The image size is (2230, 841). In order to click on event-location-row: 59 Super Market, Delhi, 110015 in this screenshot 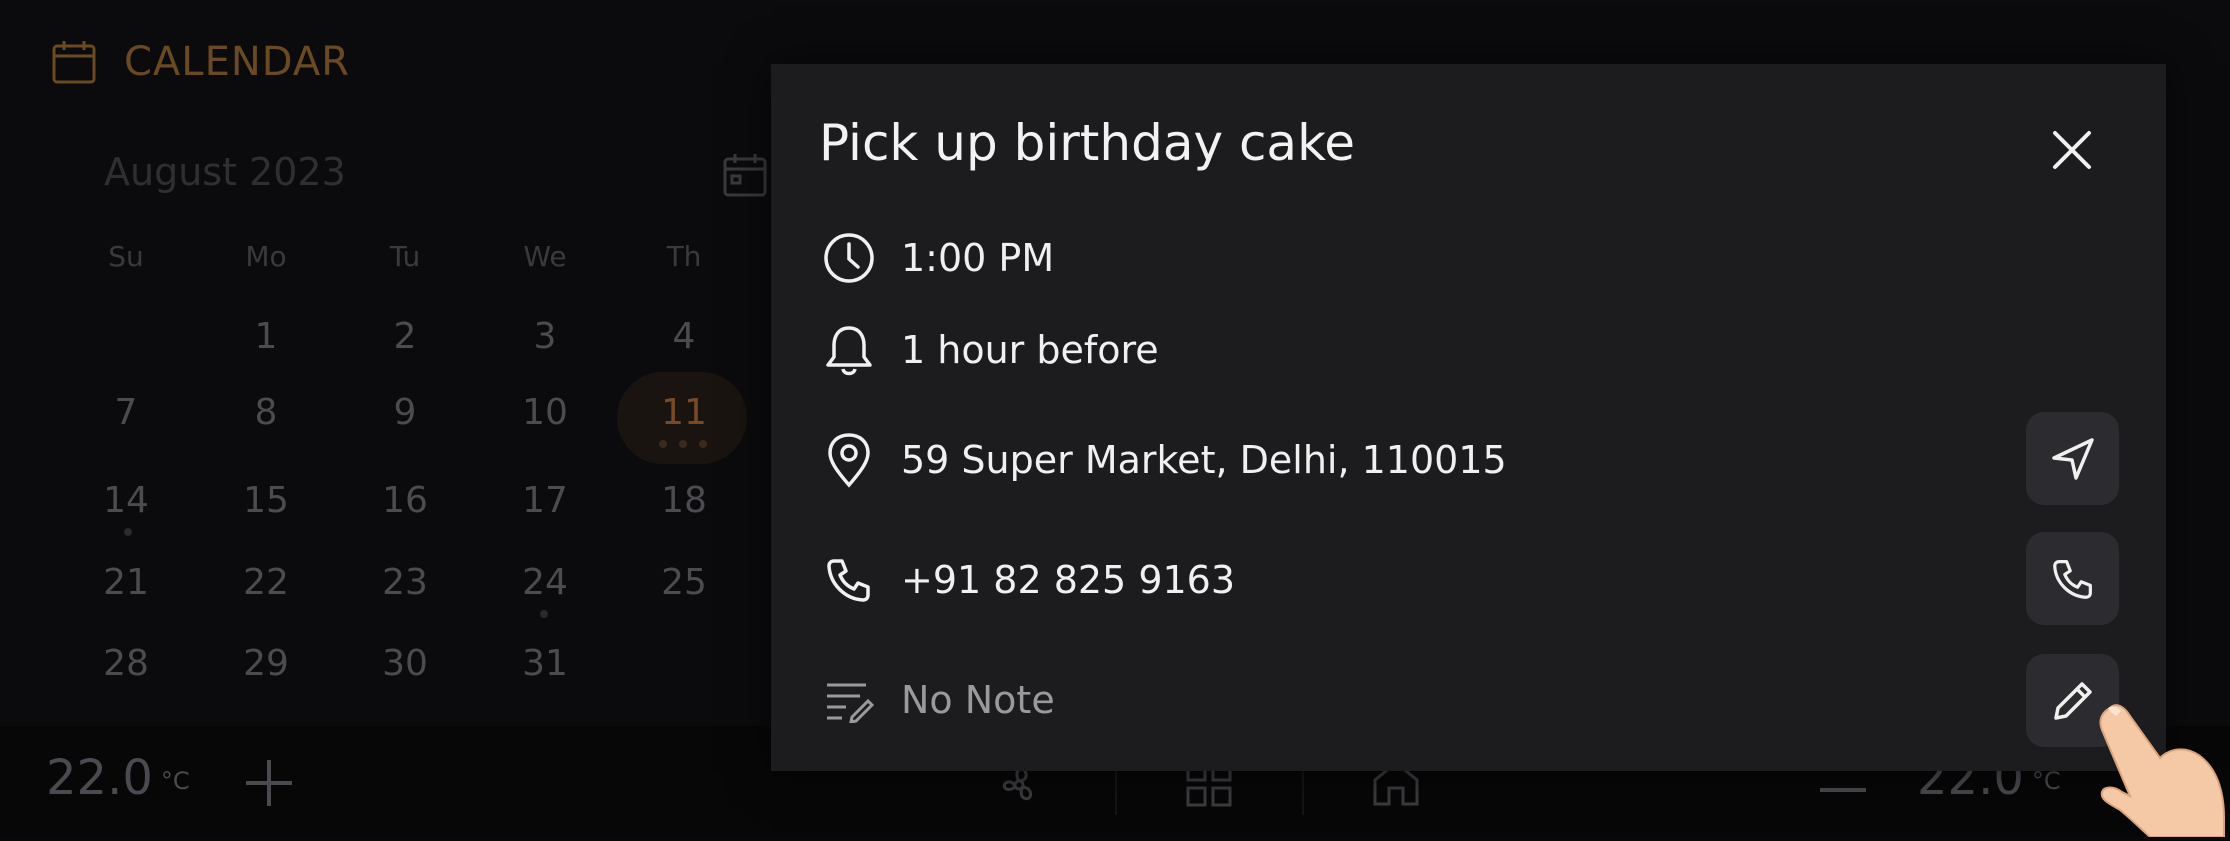, I will do `click(1163, 460)`.